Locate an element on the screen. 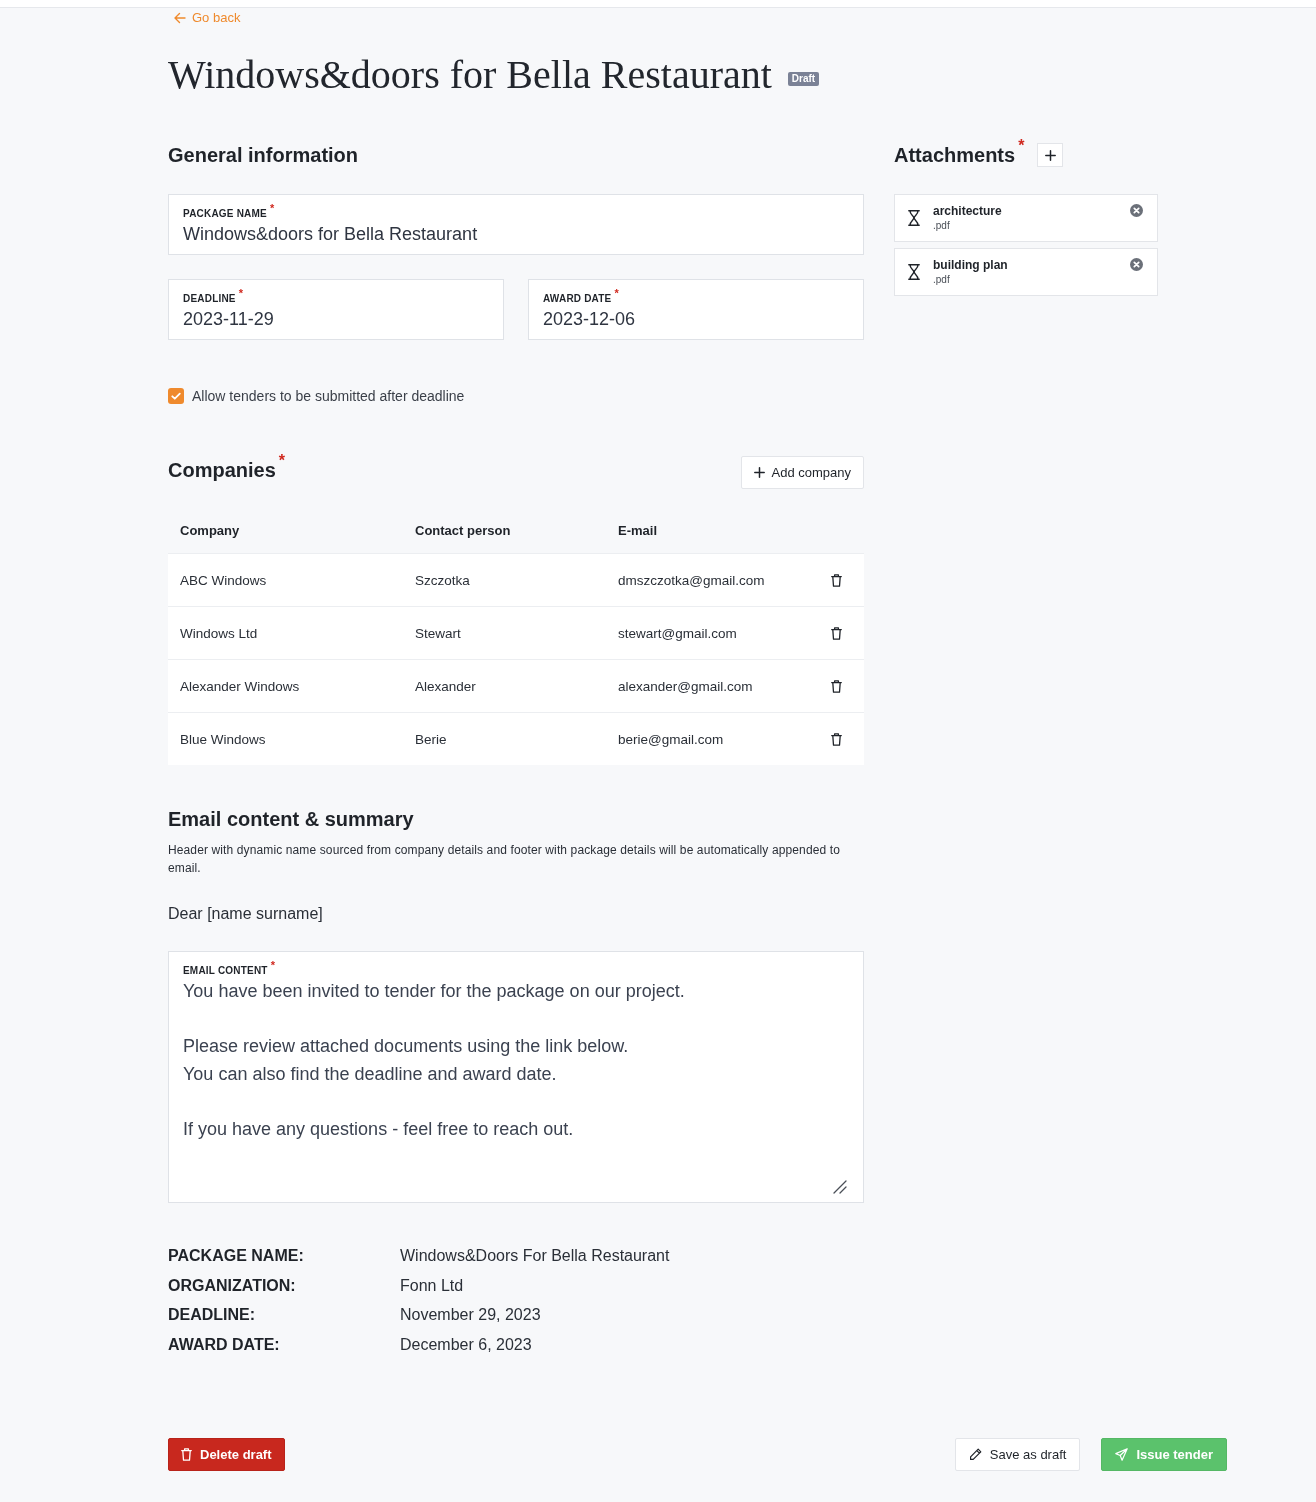  table-cell-text: Berie is located at coordinates (431, 739).